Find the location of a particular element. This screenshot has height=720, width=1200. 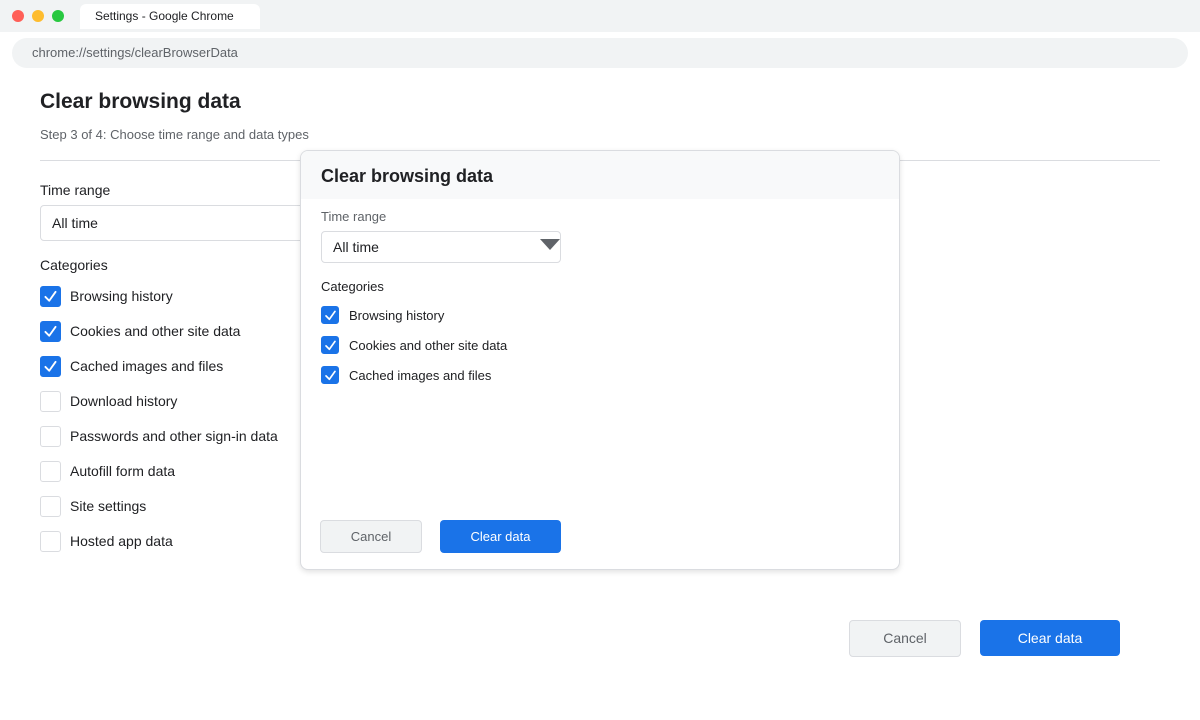

category-row: Cookies and other site data is located at coordinates (140, 331).